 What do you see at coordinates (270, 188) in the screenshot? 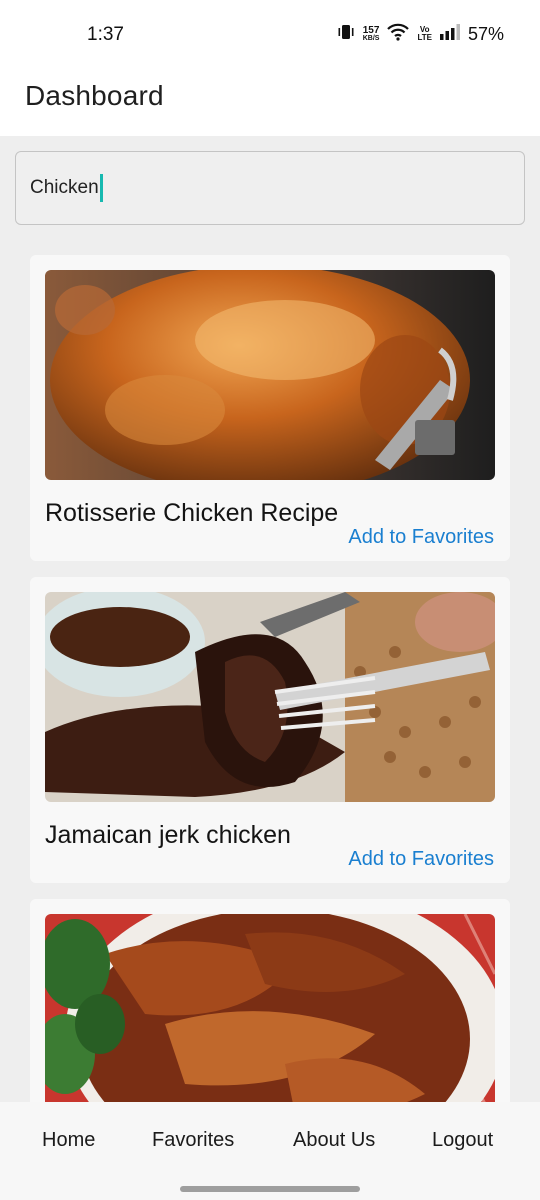
I see `search-input: Chicken` at bounding box center [270, 188].